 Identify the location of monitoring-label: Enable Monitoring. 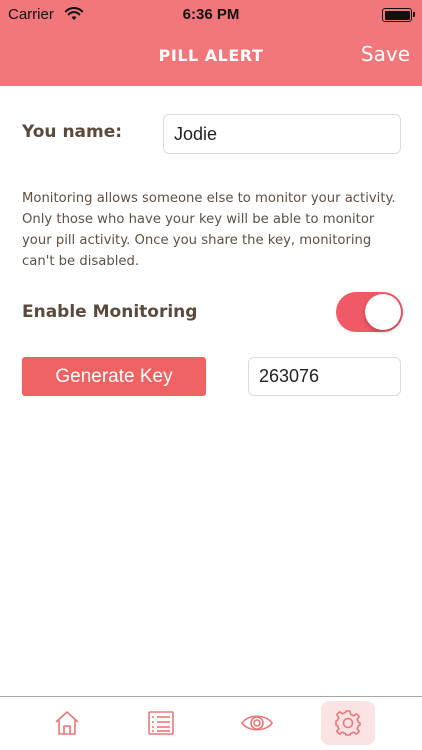
(110, 312).